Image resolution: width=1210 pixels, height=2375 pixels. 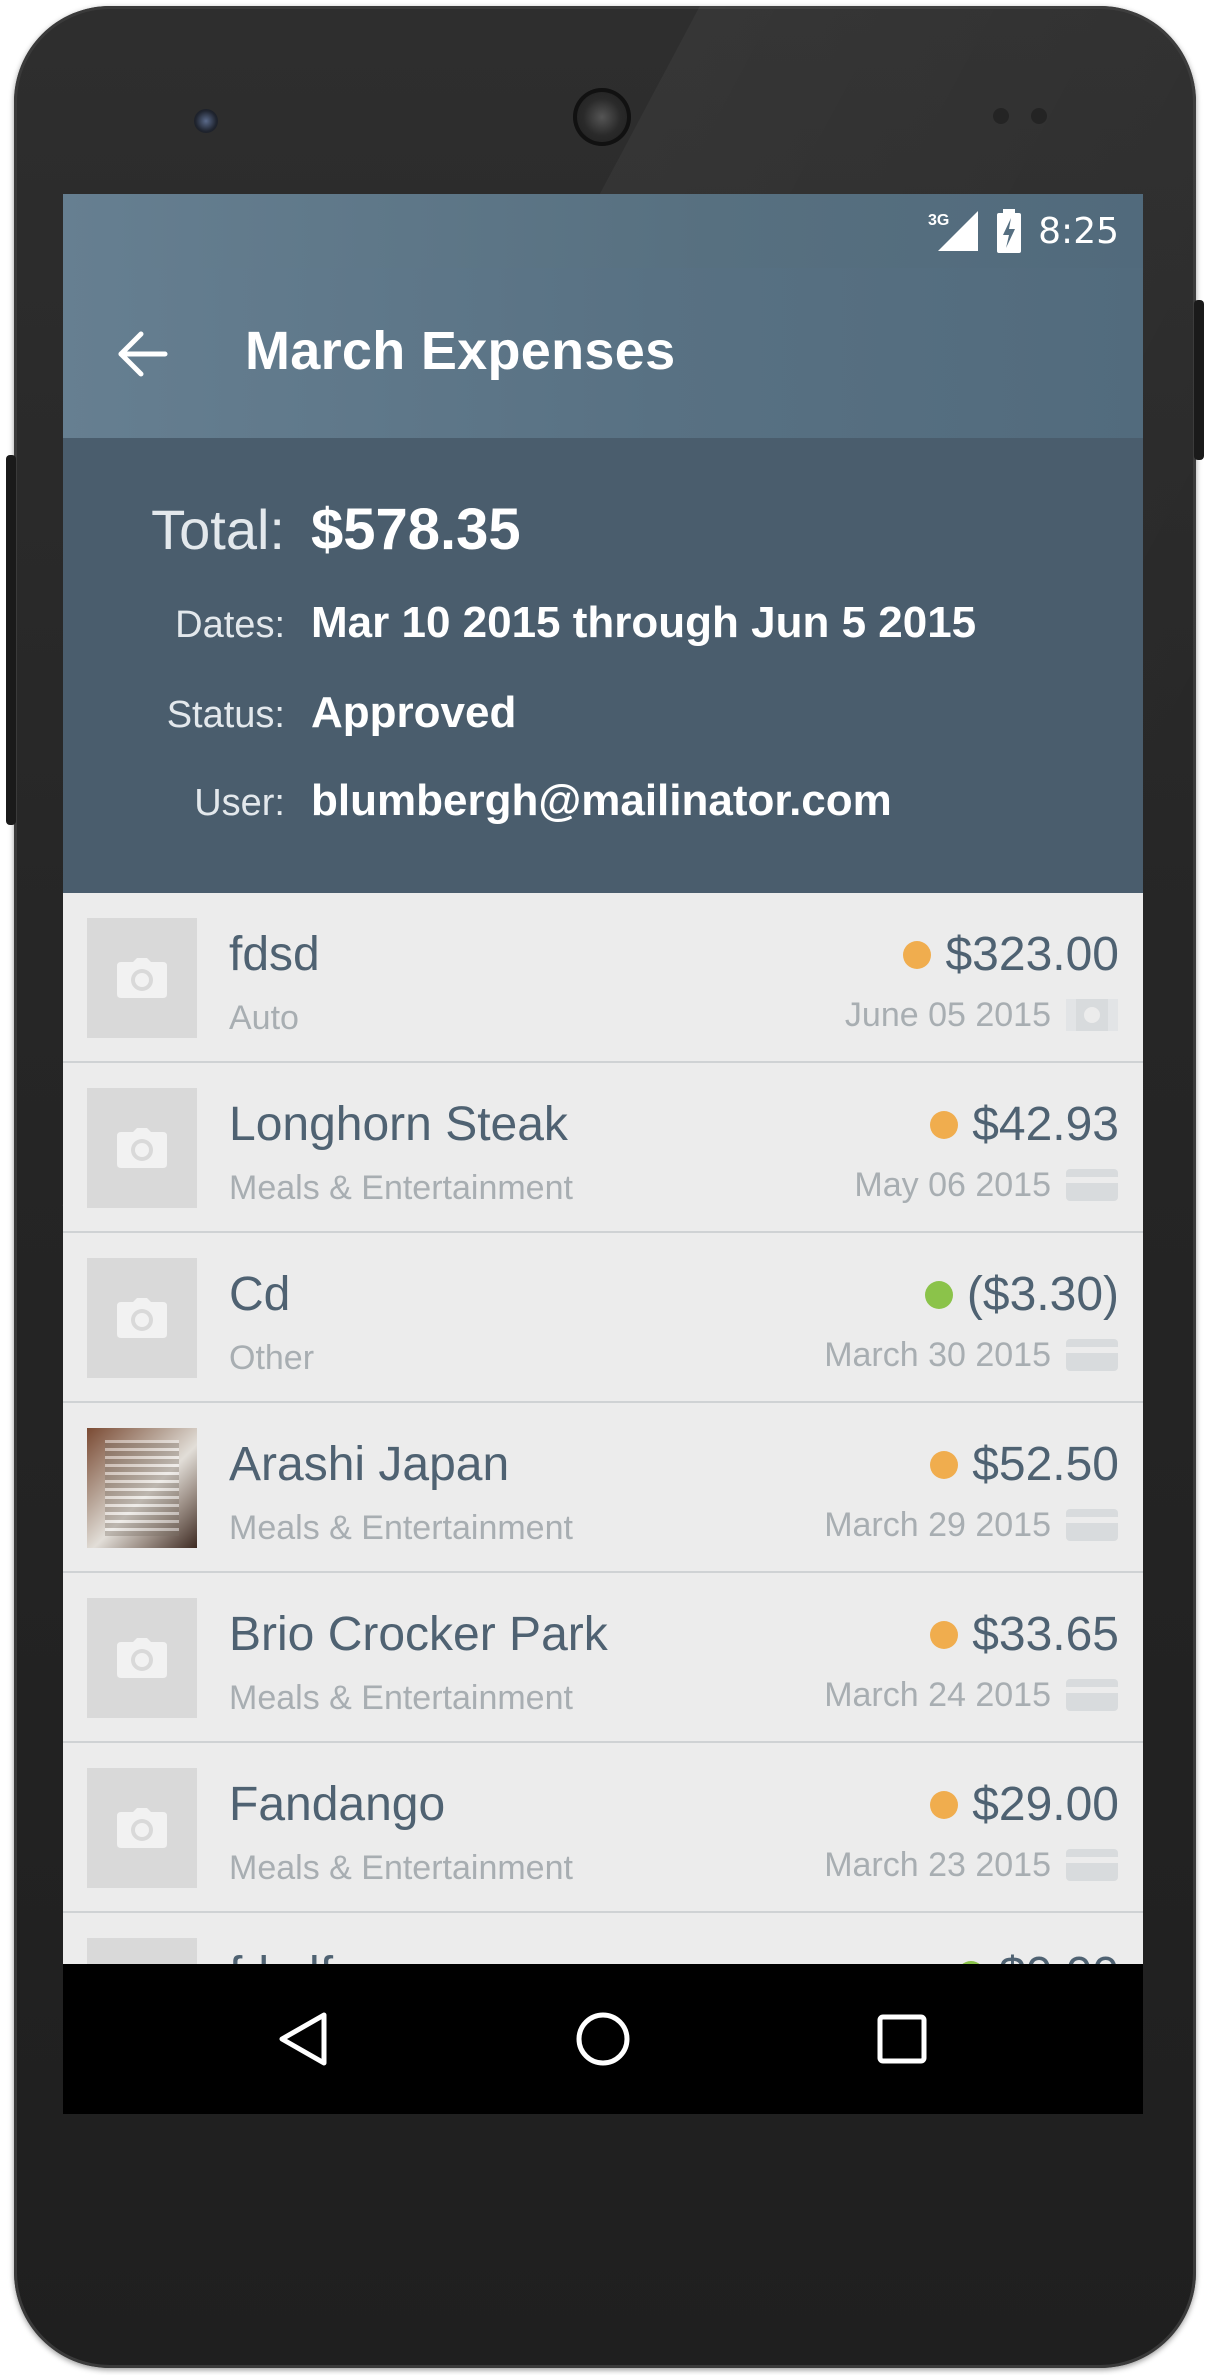 What do you see at coordinates (142, 1488) in the screenshot?
I see `receipt-photo` at bounding box center [142, 1488].